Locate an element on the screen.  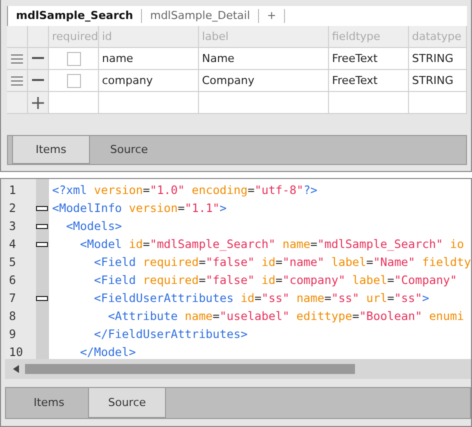
line-number: 2 is located at coordinates (12, 208).